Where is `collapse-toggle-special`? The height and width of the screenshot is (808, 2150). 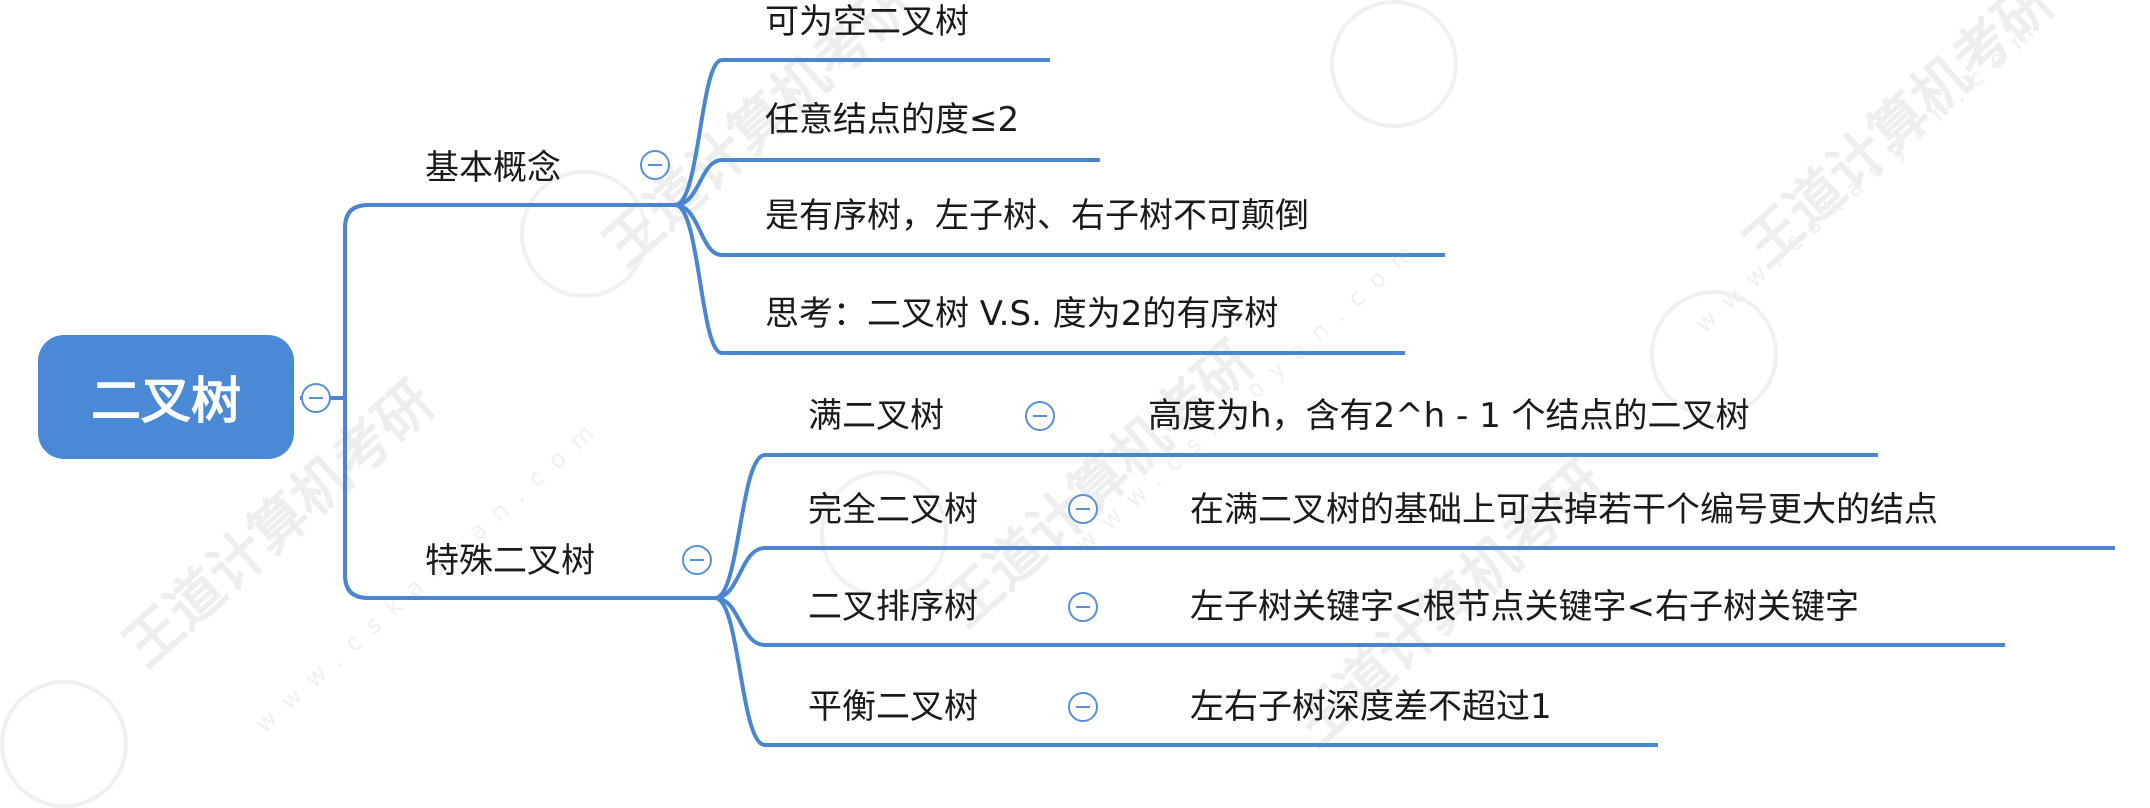
collapse-toggle-special is located at coordinates (697, 560).